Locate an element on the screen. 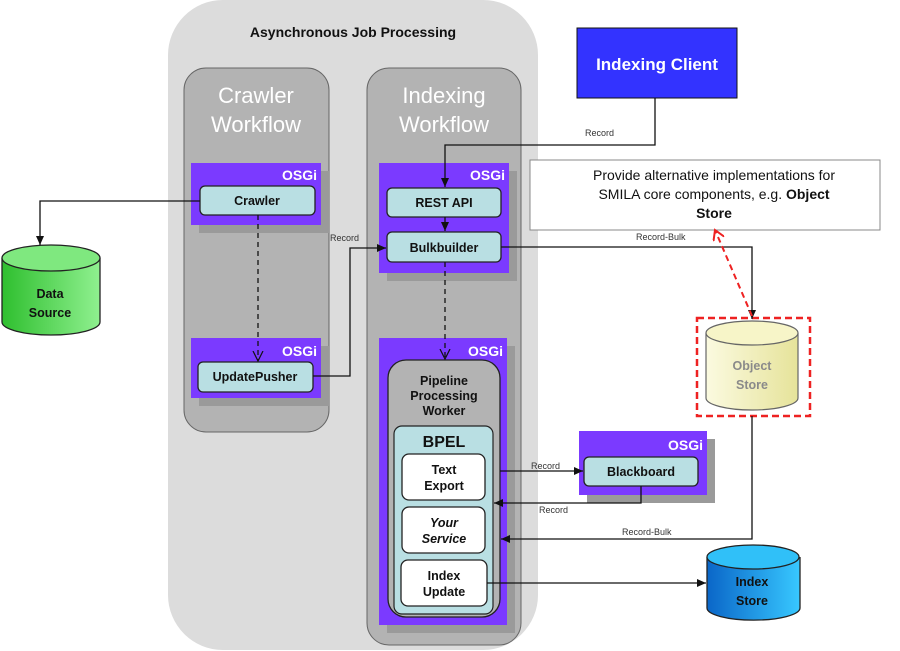 Image resolution: width=900 pixels, height=651 pixels. note-text: SMILA core components, e.g. Object is located at coordinates (713, 194).